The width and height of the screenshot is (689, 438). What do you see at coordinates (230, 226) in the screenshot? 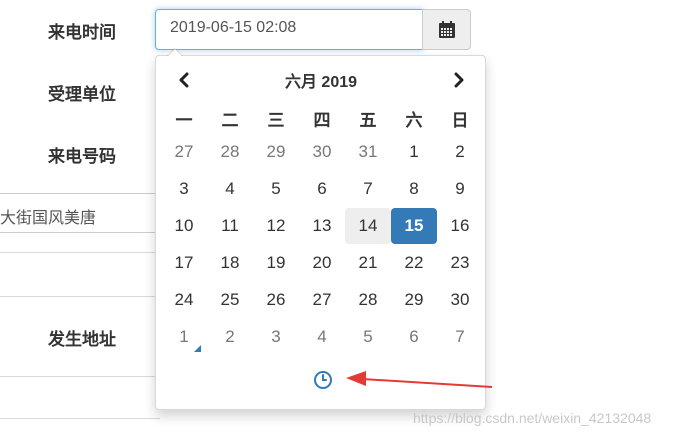
I see `day-cell: 11` at bounding box center [230, 226].